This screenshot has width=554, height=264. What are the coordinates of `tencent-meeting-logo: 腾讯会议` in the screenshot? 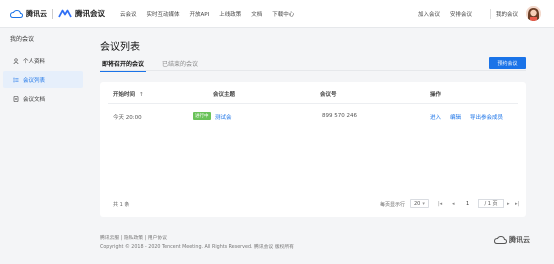 It's located at (81, 13).